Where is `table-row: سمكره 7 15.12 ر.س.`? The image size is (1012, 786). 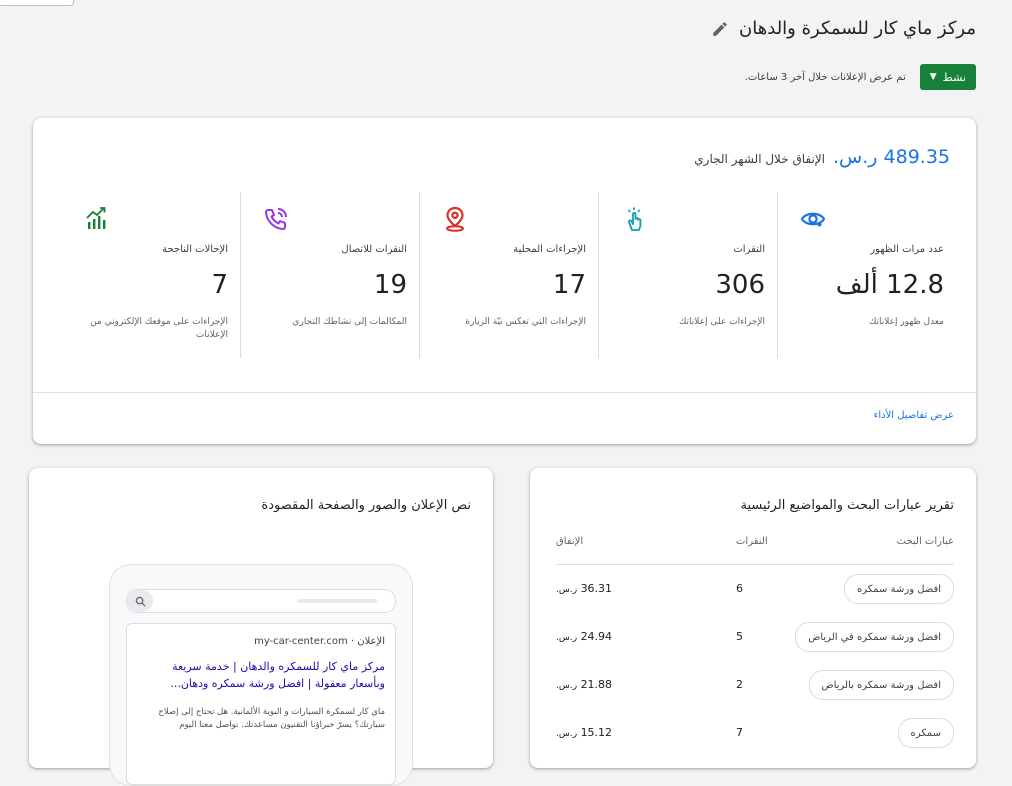
table-row: سمكره 7 15.12 ر.س. is located at coordinates (755, 733).